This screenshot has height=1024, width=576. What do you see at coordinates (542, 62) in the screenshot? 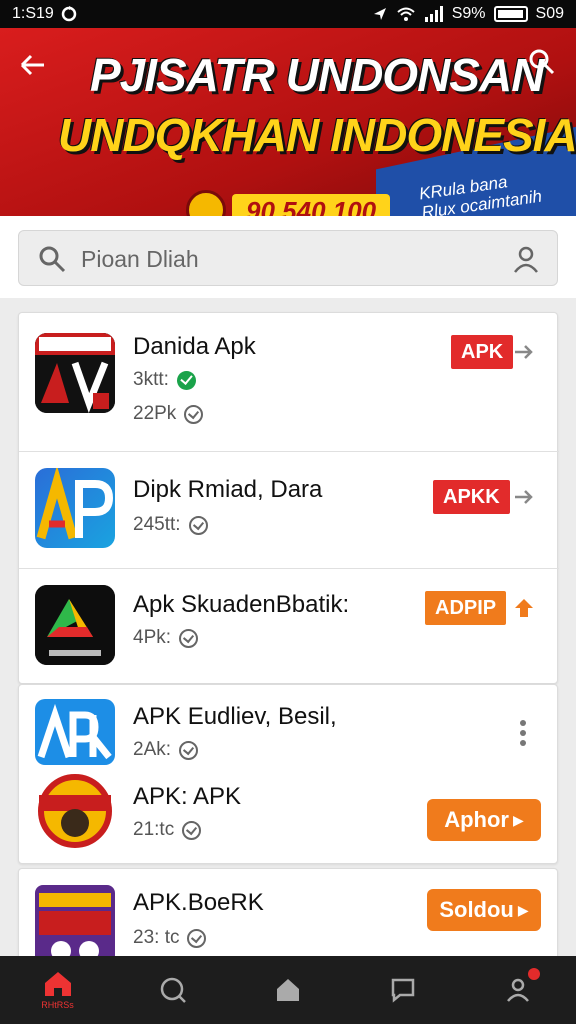
I see `banner-search-icon` at bounding box center [542, 62].